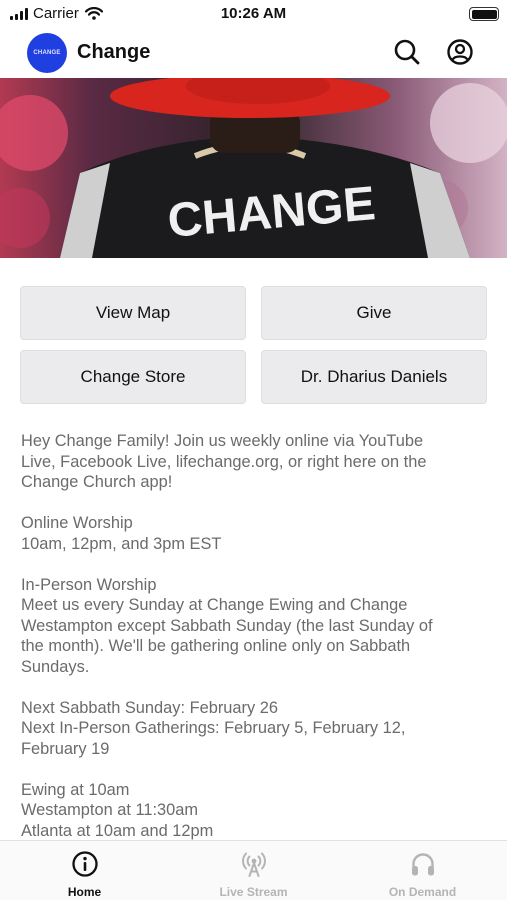  I want to click on tab-live-stream: Live Stream, so click(253, 870).